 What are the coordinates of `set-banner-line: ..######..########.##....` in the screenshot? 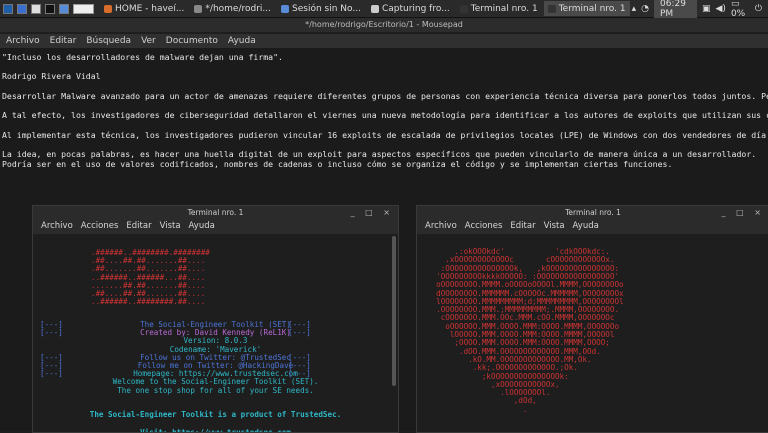 It's located at (148, 302).